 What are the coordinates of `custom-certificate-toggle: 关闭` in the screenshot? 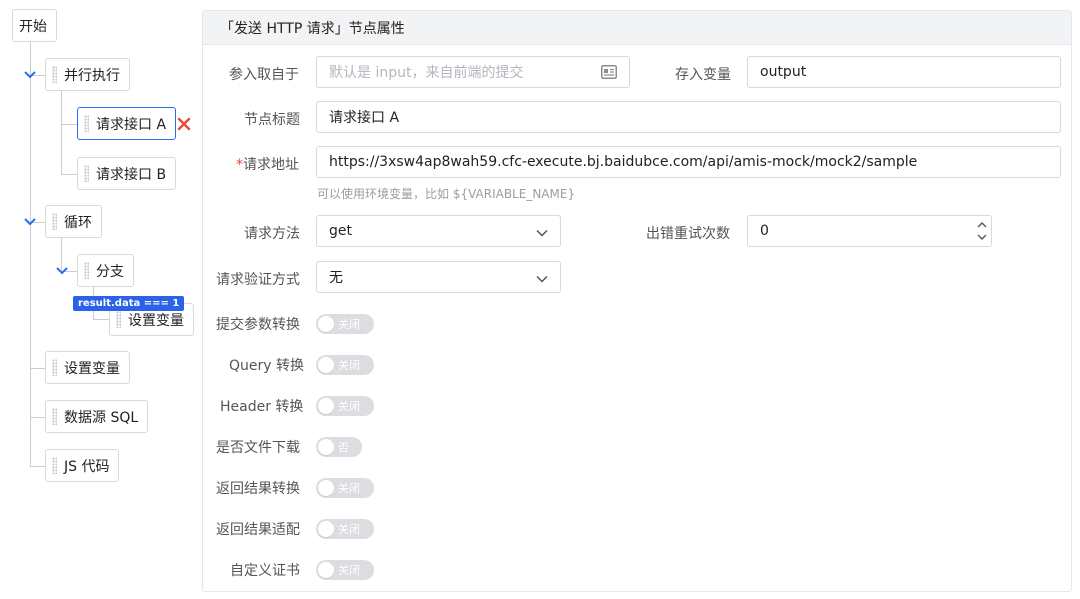 It's located at (345, 570).